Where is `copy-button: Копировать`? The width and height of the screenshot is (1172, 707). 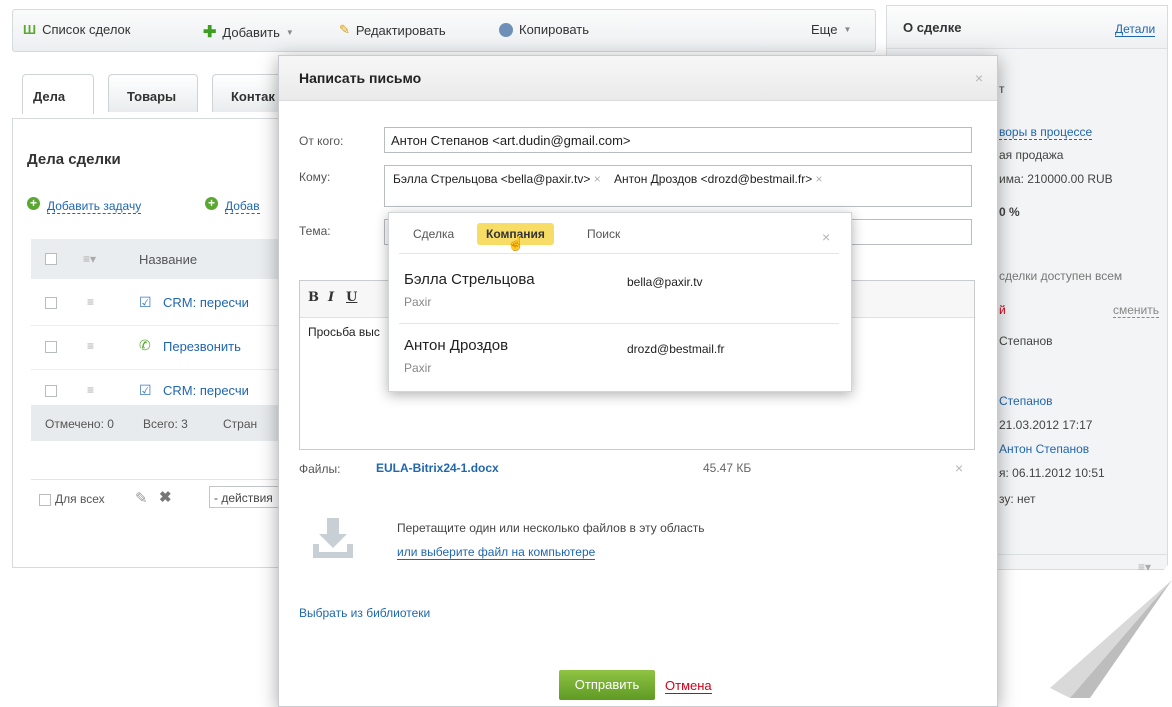
copy-button: Копировать is located at coordinates (544, 29).